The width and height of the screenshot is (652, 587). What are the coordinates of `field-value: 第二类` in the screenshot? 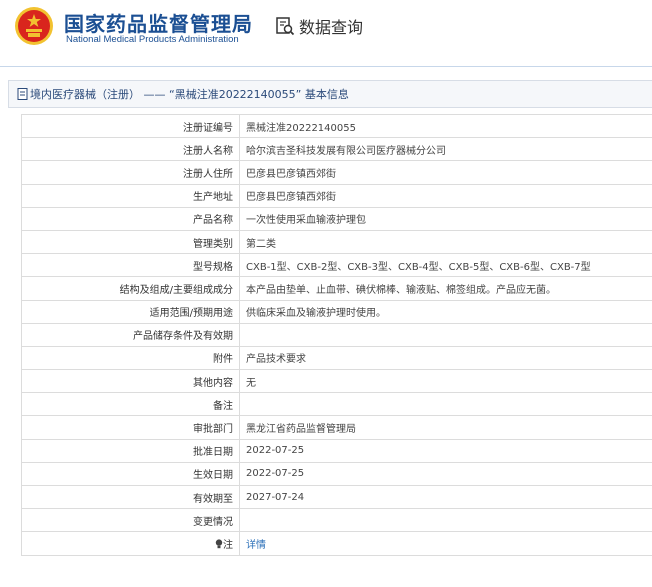 It's located at (445, 242).